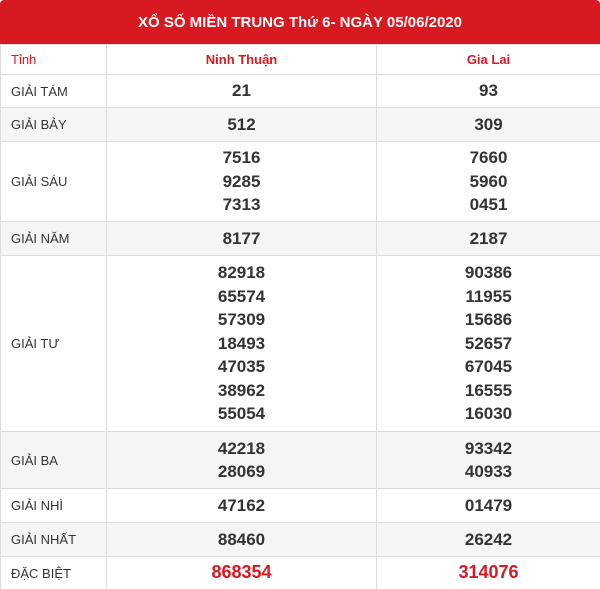 The image size is (600, 589). I want to click on prize-values-ninh-thuan: 21, so click(241, 91).